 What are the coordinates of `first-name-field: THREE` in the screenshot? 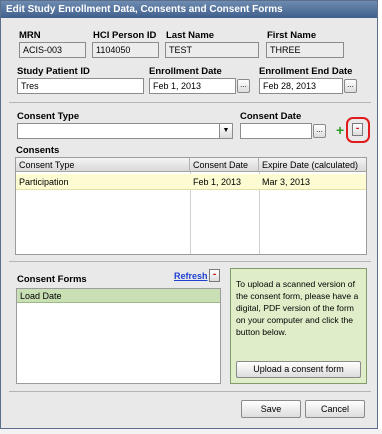 It's located at (305, 50).